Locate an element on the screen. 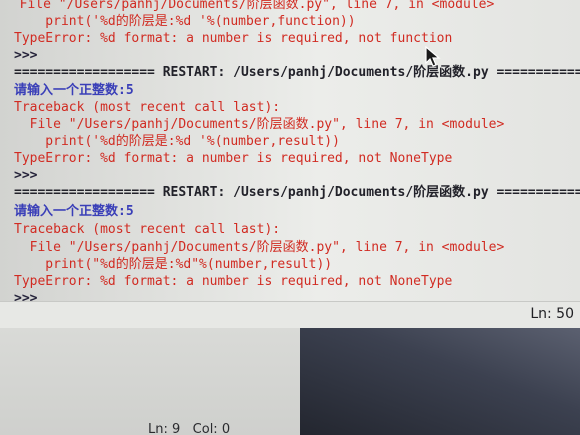  error-line: print('%d的阶层是:%d '%(number,result)) is located at coordinates (177, 141).